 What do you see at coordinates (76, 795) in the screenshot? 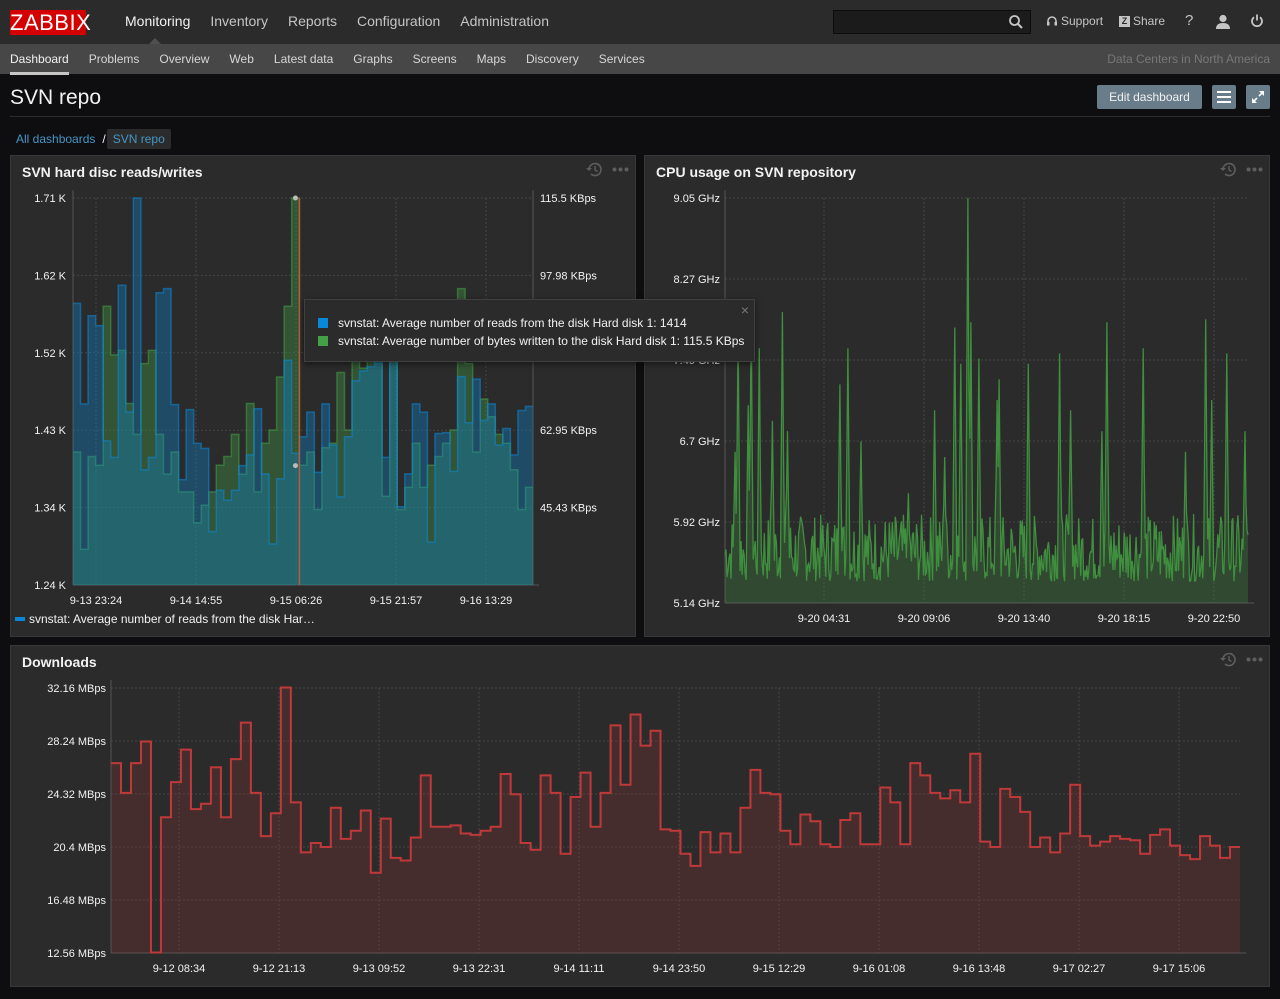
I see `y-tick-label: 24.32 MBps` at bounding box center [76, 795].